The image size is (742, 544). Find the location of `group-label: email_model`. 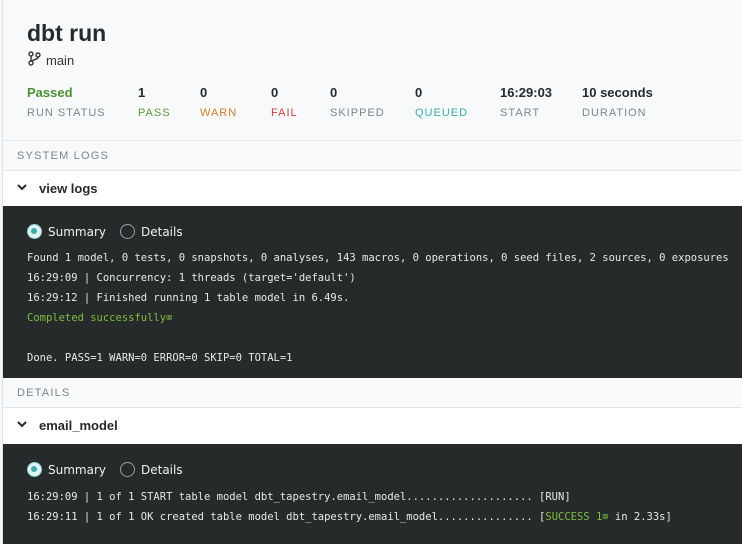

group-label: email_model is located at coordinates (78, 425).